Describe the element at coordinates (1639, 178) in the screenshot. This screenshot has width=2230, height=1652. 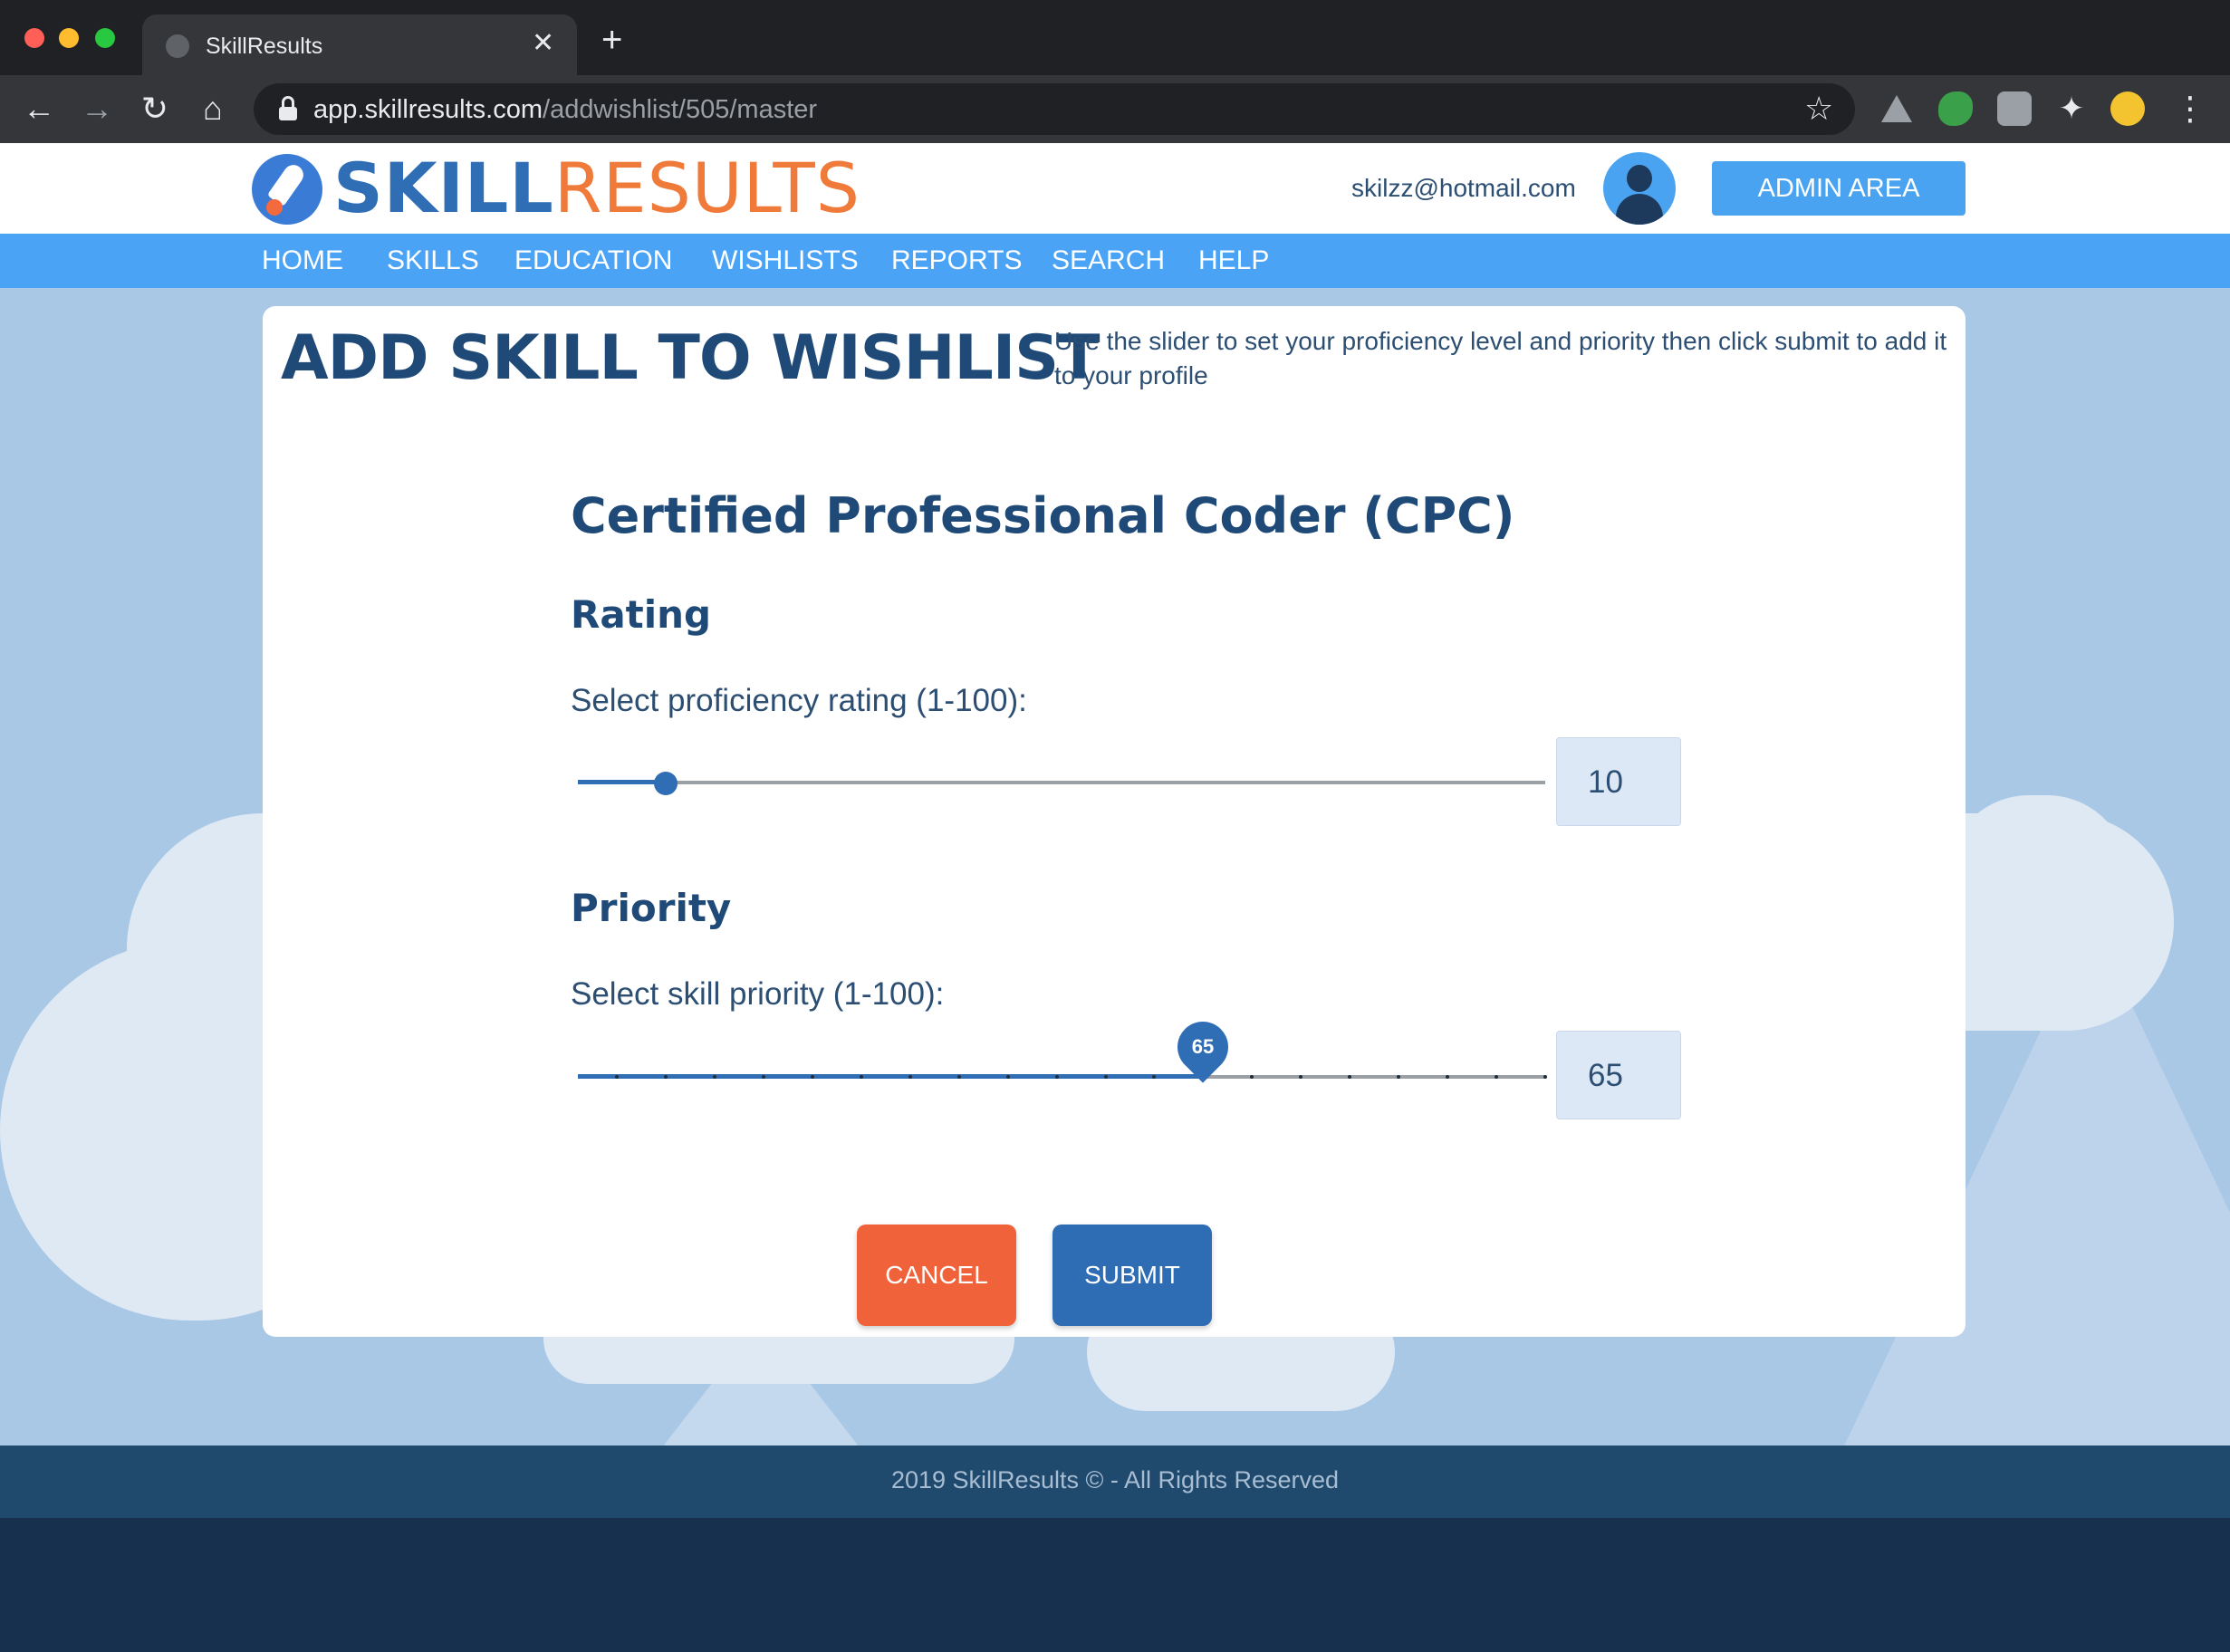
I see `user-head-icon` at that location.